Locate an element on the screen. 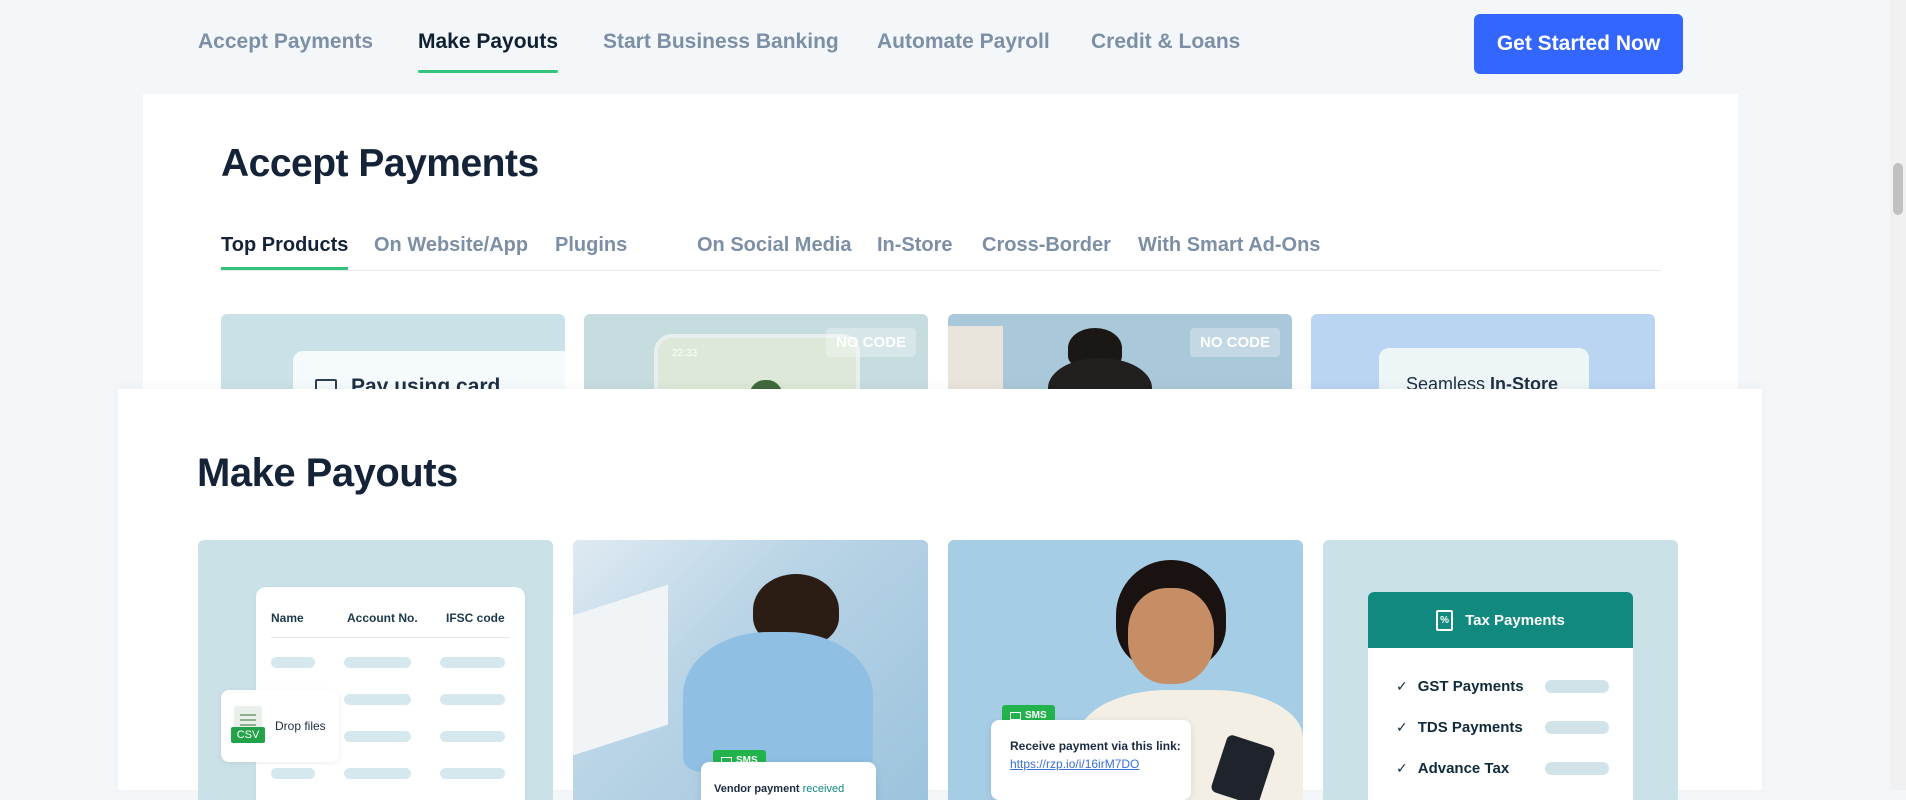 The height and width of the screenshot is (800, 1906). tab-smart-add-ons: With Smart Ad-Ons is located at coordinates (1229, 245).